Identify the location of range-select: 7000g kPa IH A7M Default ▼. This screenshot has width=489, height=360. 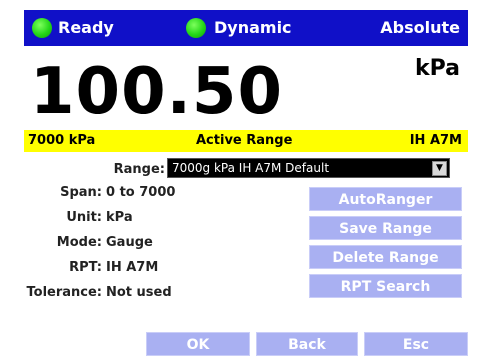
(308, 168).